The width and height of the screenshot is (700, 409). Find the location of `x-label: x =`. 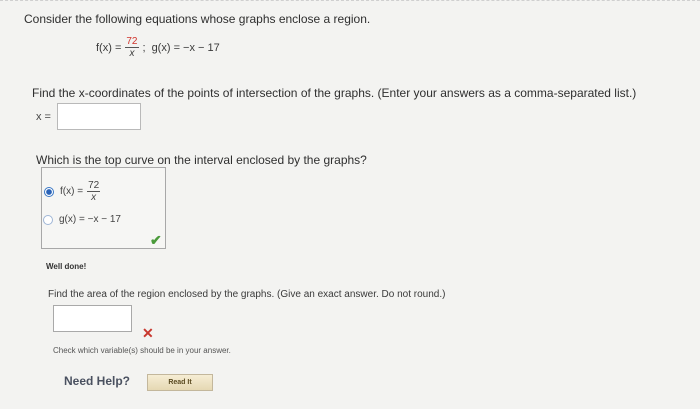

x-label: x = is located at coordinates (43, 117).